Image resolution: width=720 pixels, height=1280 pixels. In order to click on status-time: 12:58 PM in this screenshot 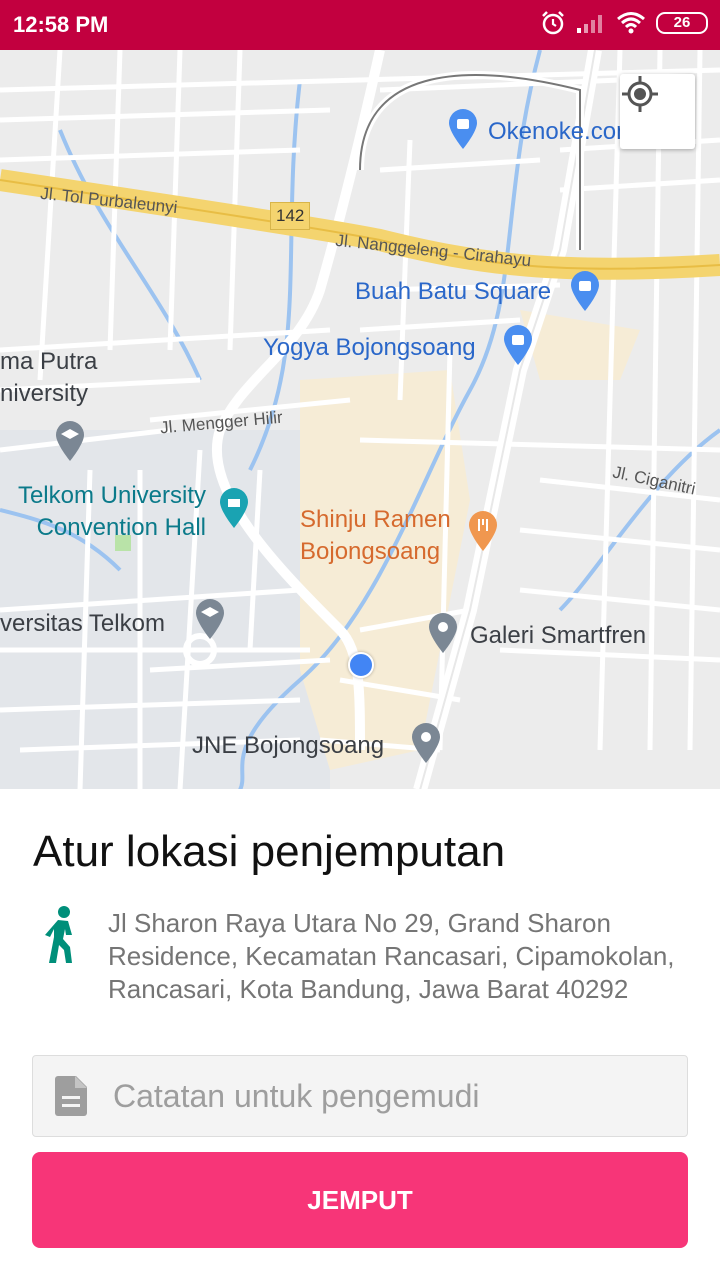, I will do `click(61, 24)`.